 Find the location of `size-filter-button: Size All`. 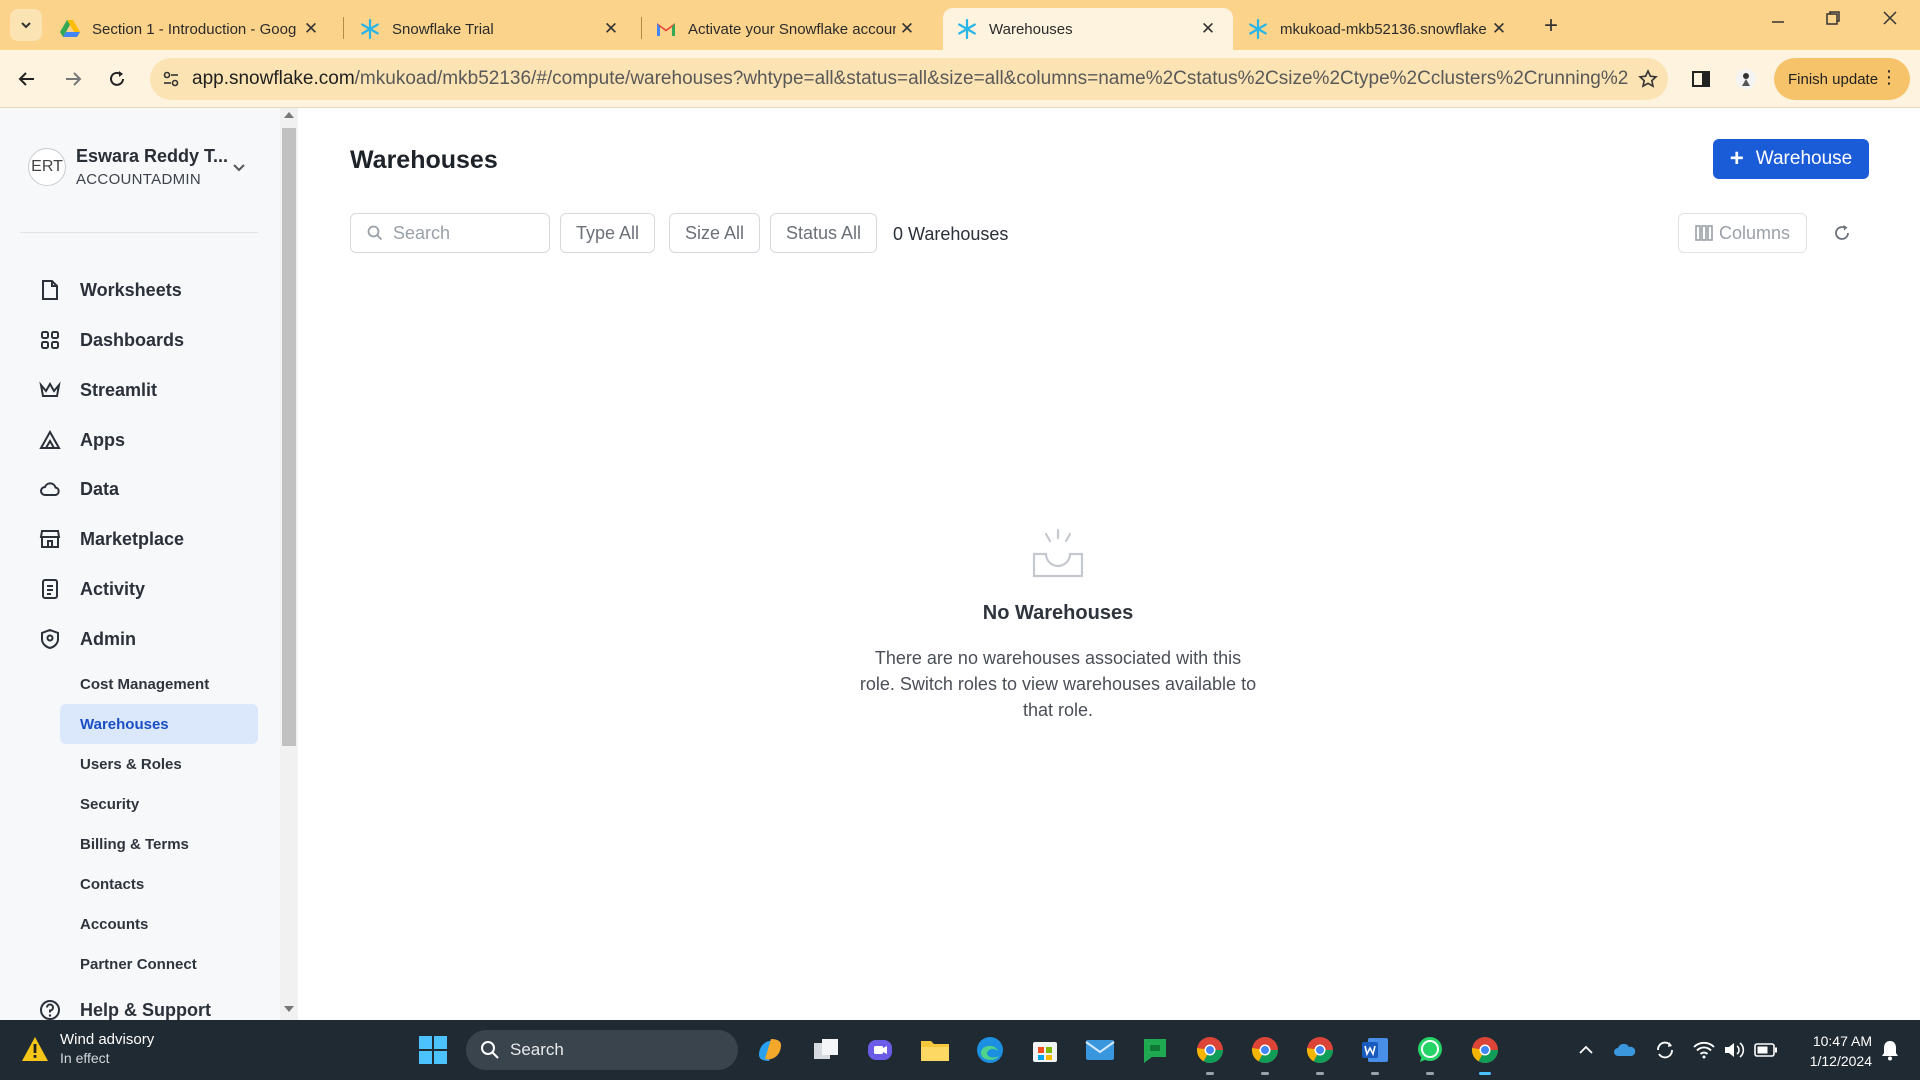

size-filter-button: Size All is located at coordinates (715, 233).